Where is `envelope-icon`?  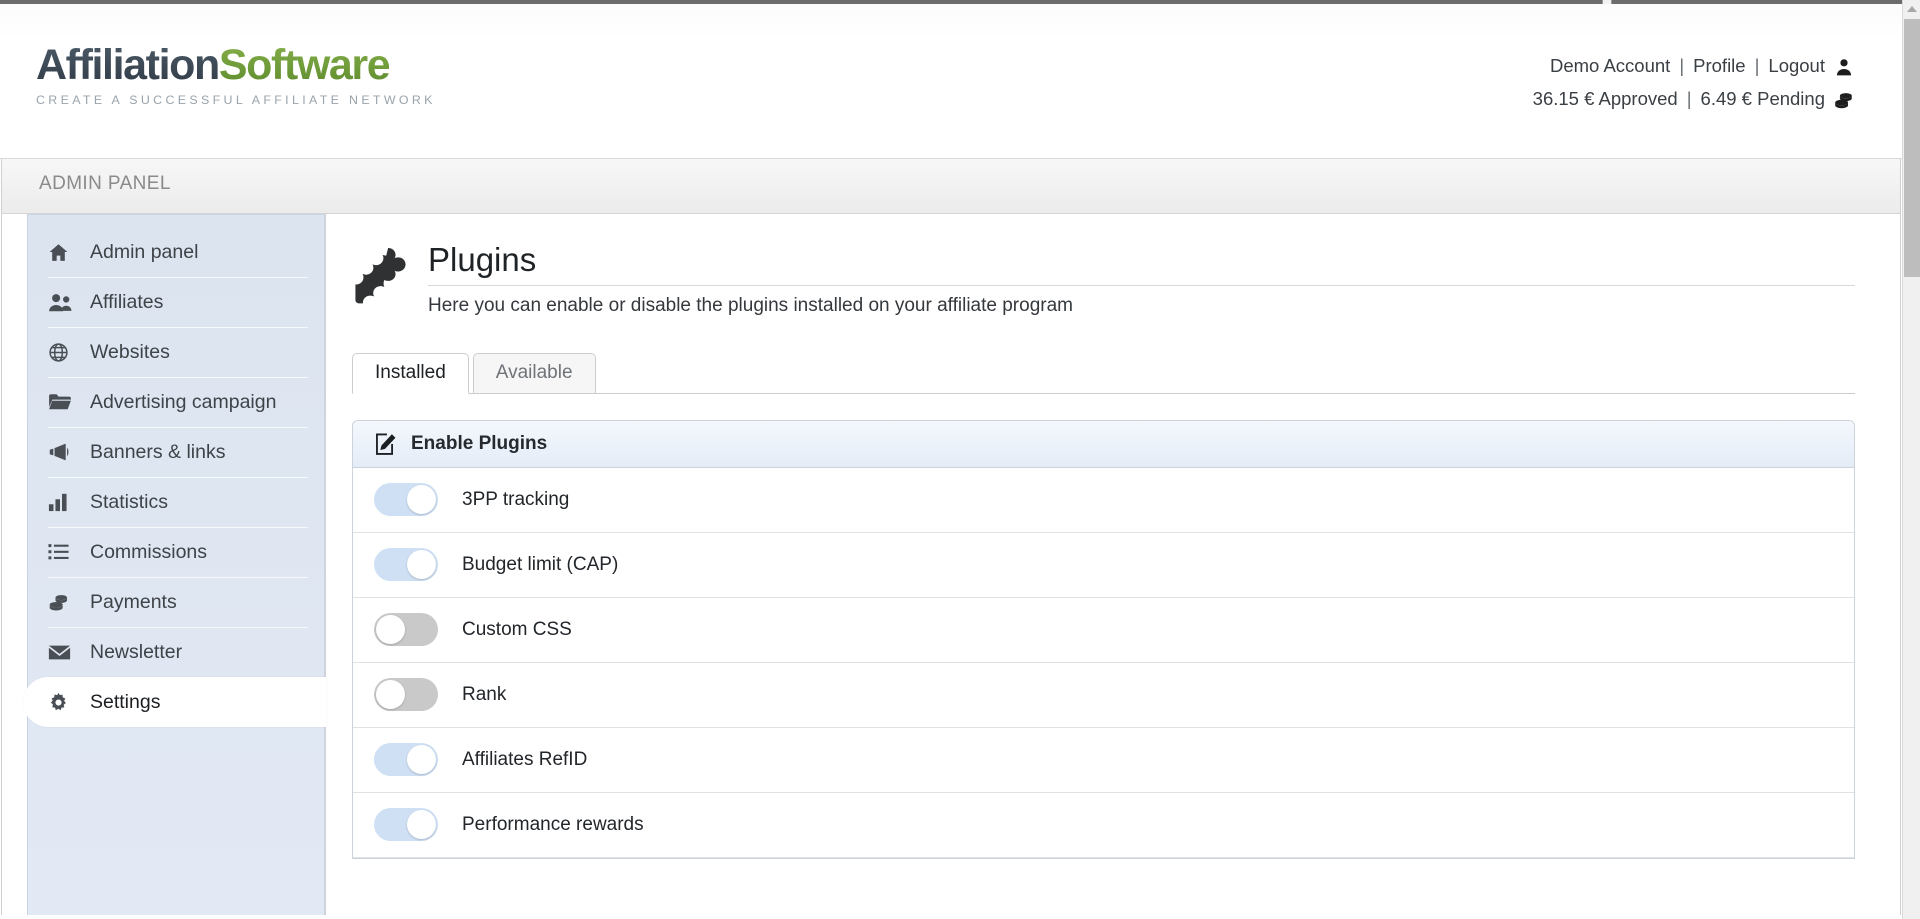 envelope-icon is located at coordinates (64, 652).